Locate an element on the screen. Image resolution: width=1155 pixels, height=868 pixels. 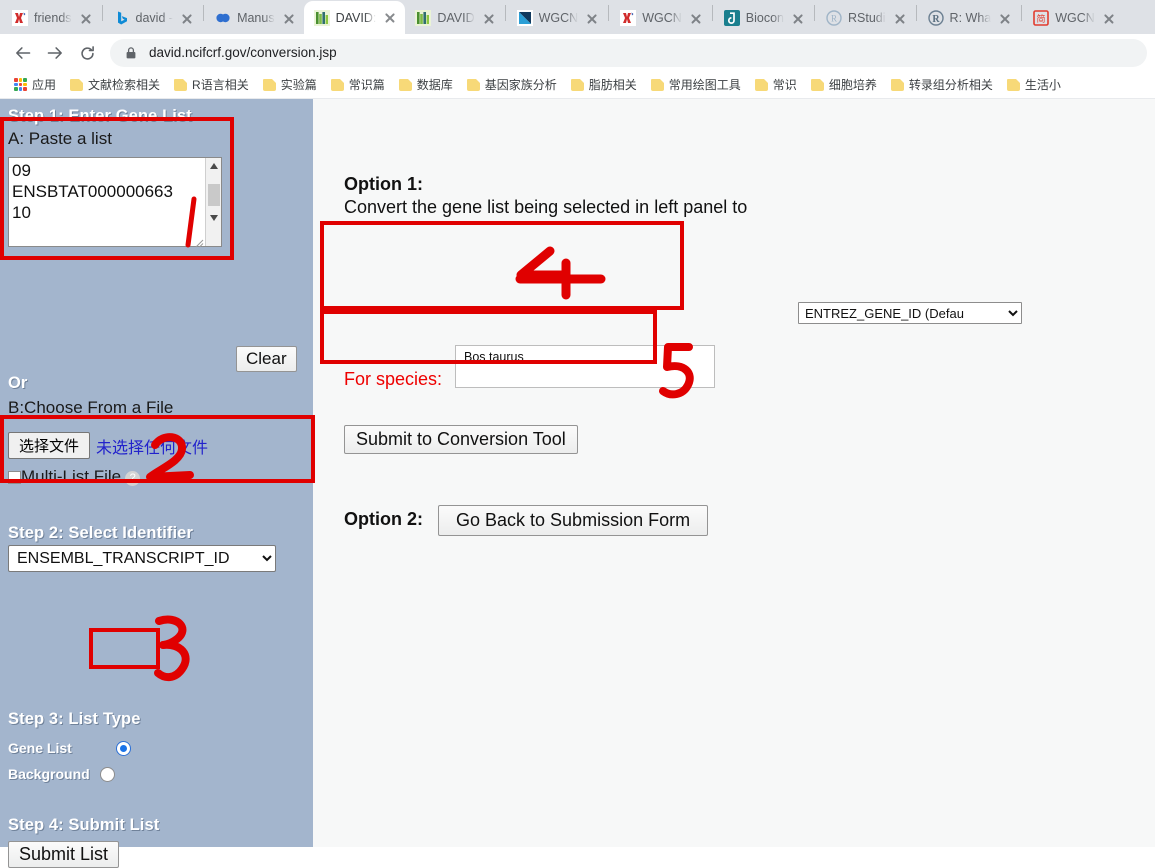
bookmark-item-10: 细胞培养 is located at coordinates (844, 84).